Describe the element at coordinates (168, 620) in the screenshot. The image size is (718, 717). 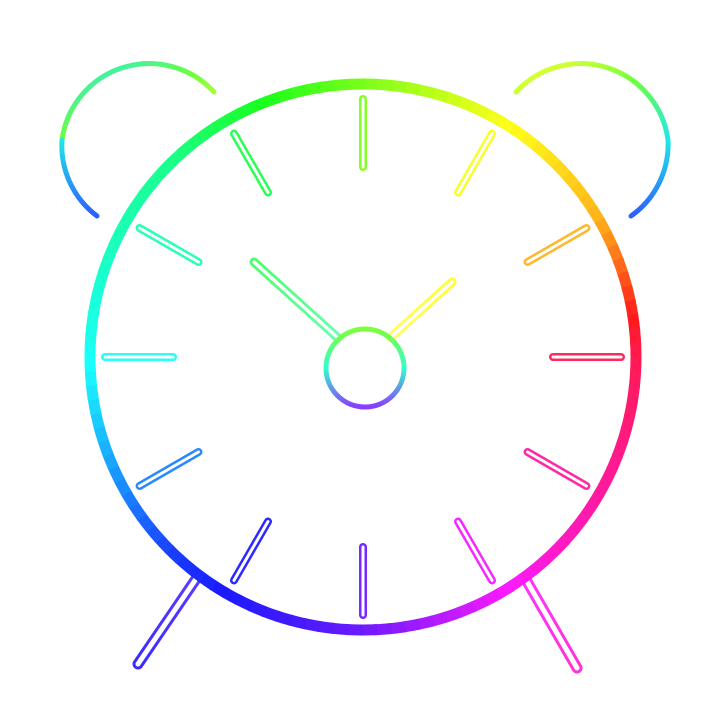
I see `left-leg` at that location.